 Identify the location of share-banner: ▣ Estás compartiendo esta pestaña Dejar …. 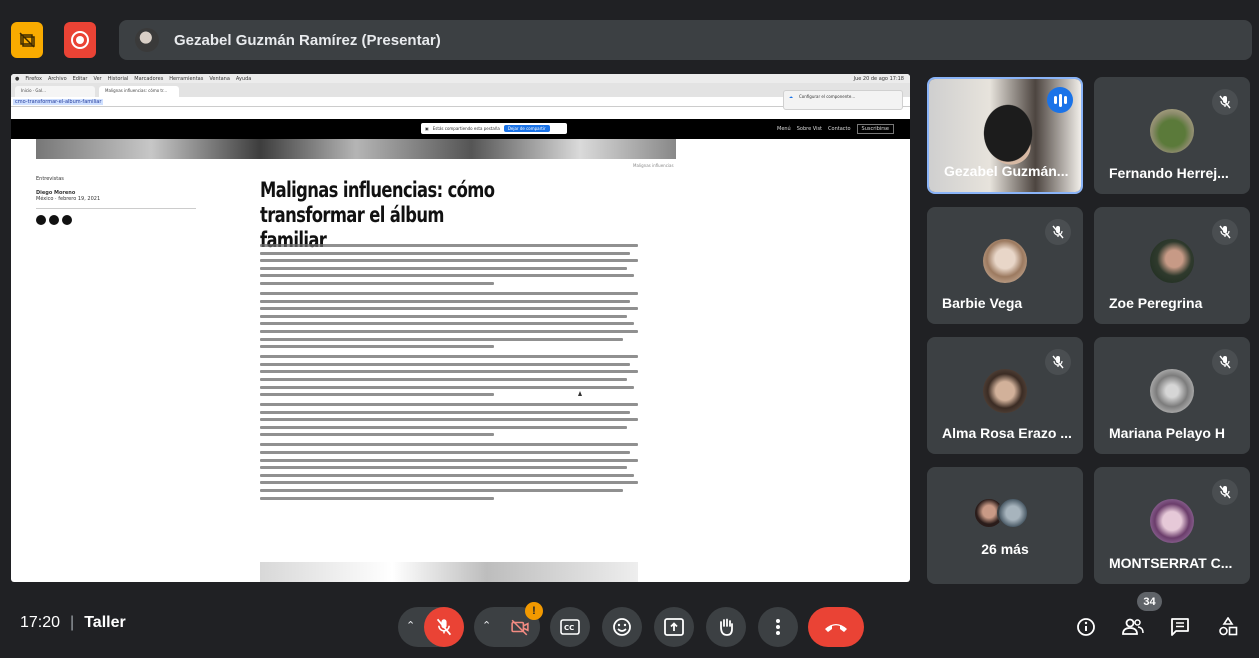
(494, 128).